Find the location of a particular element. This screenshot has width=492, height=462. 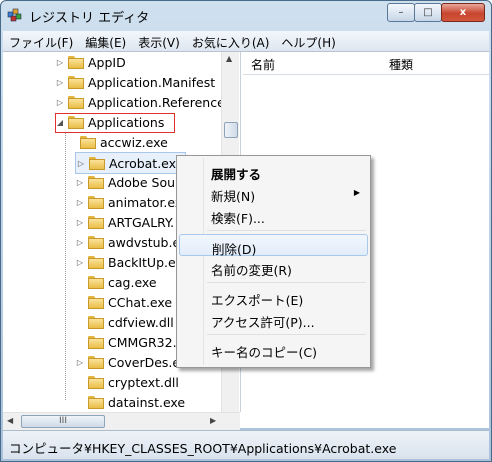

collapse-arrow-icon: ◢ is located at coordinates (60, 122).